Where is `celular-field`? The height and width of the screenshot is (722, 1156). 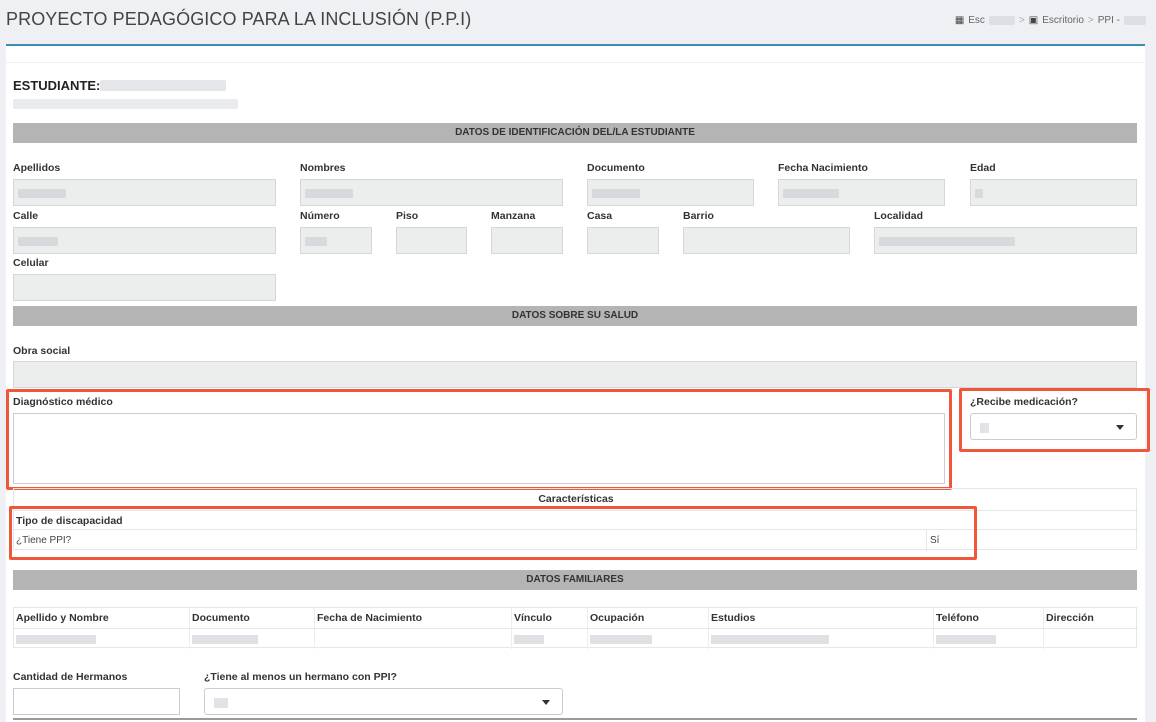 celular-field is located at coordinates (144, 287).